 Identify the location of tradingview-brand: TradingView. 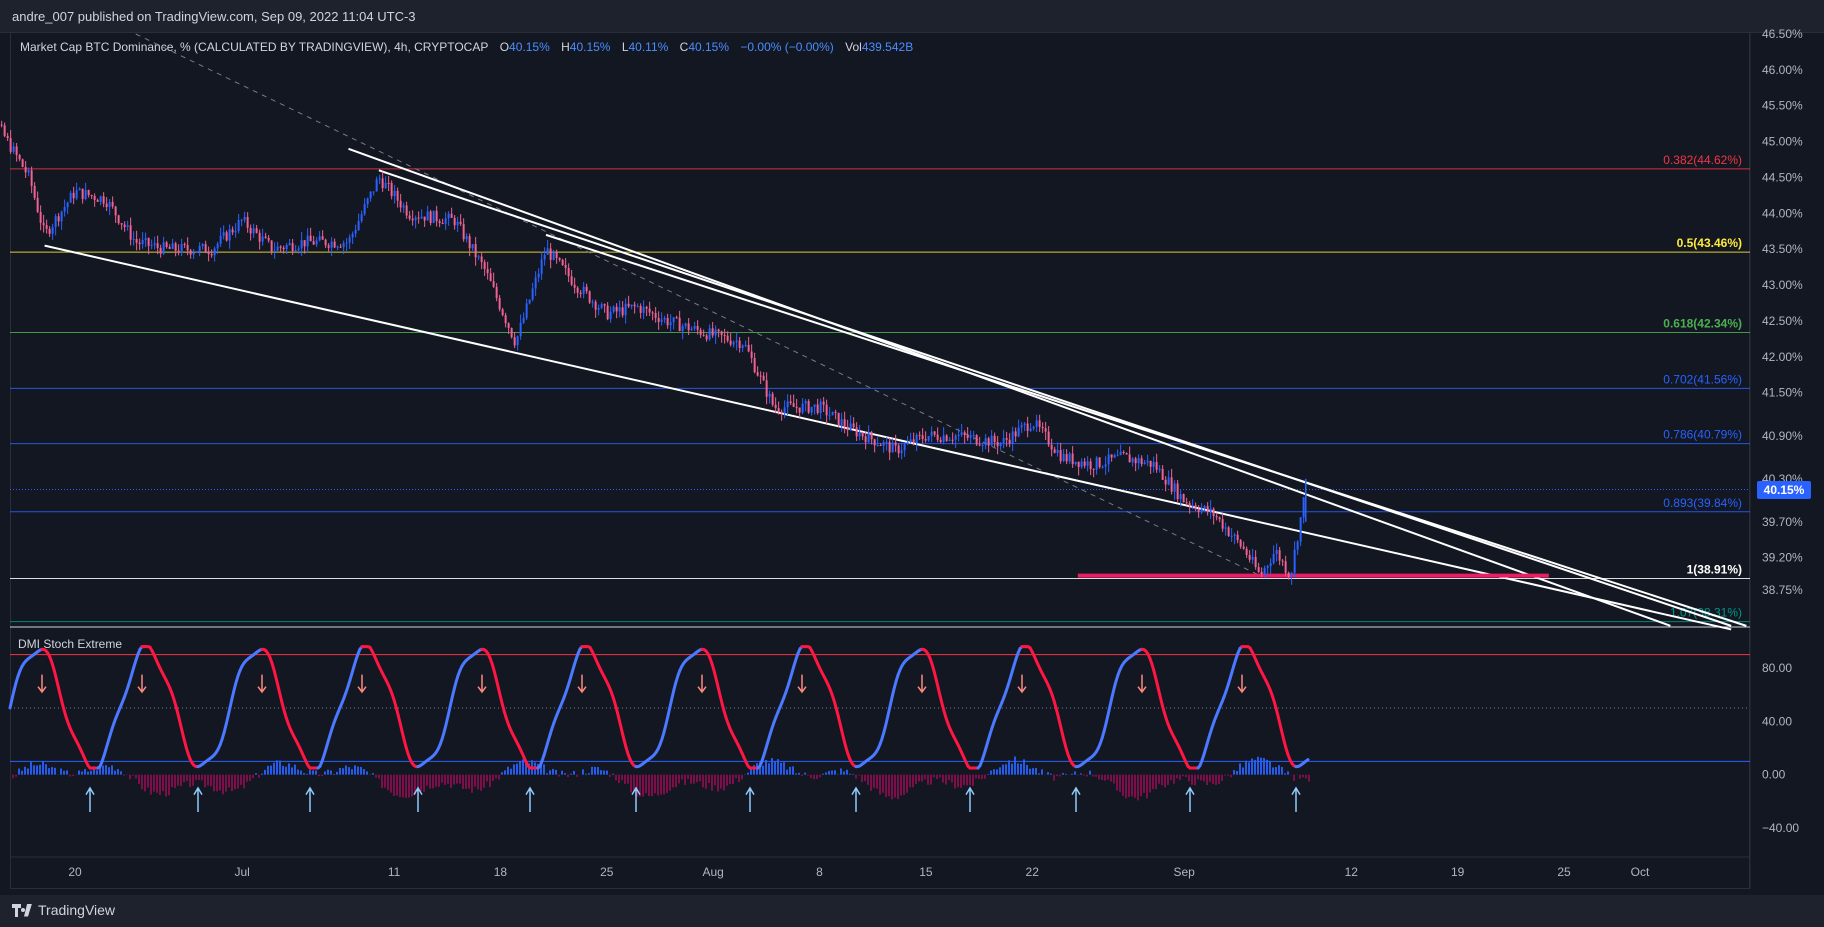
(63, 910).